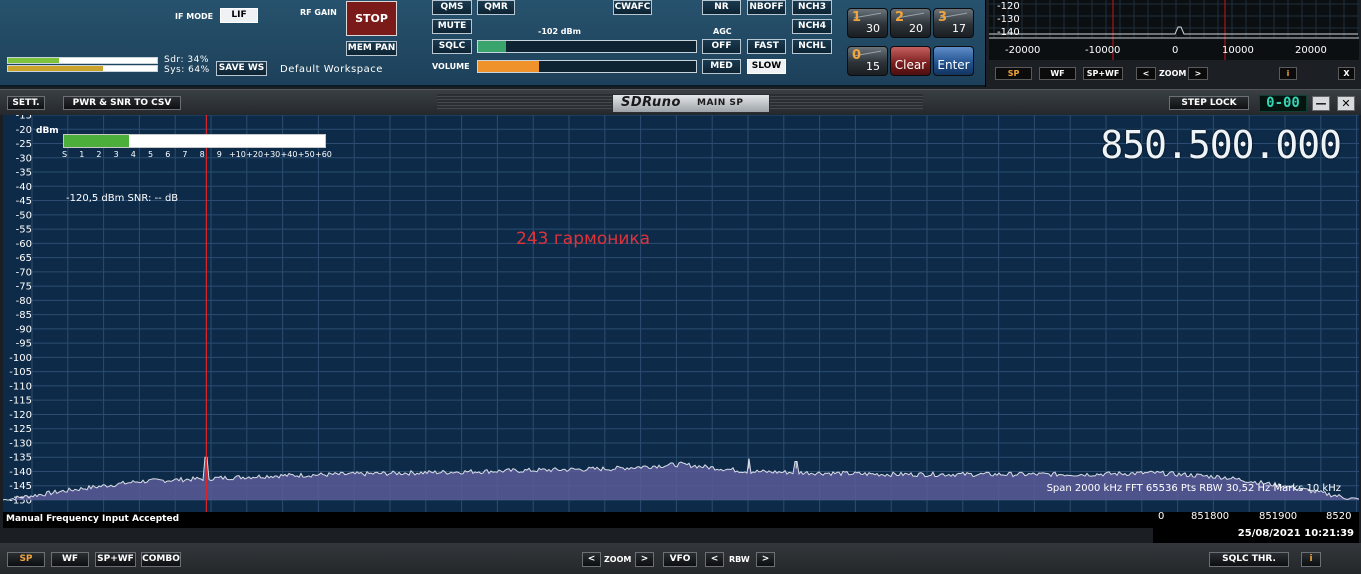 Image resolution: width=1361 pixels, height=574 pixels. I want to click on s-meter-tick: 8, so click(202, 154).